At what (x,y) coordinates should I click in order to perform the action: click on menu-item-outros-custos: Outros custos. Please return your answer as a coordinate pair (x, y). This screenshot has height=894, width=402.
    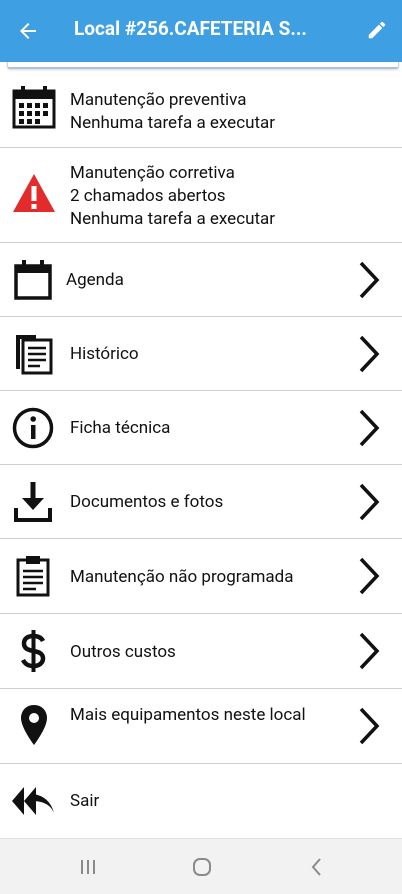
    Looking at the image, I should click on (201, 651).